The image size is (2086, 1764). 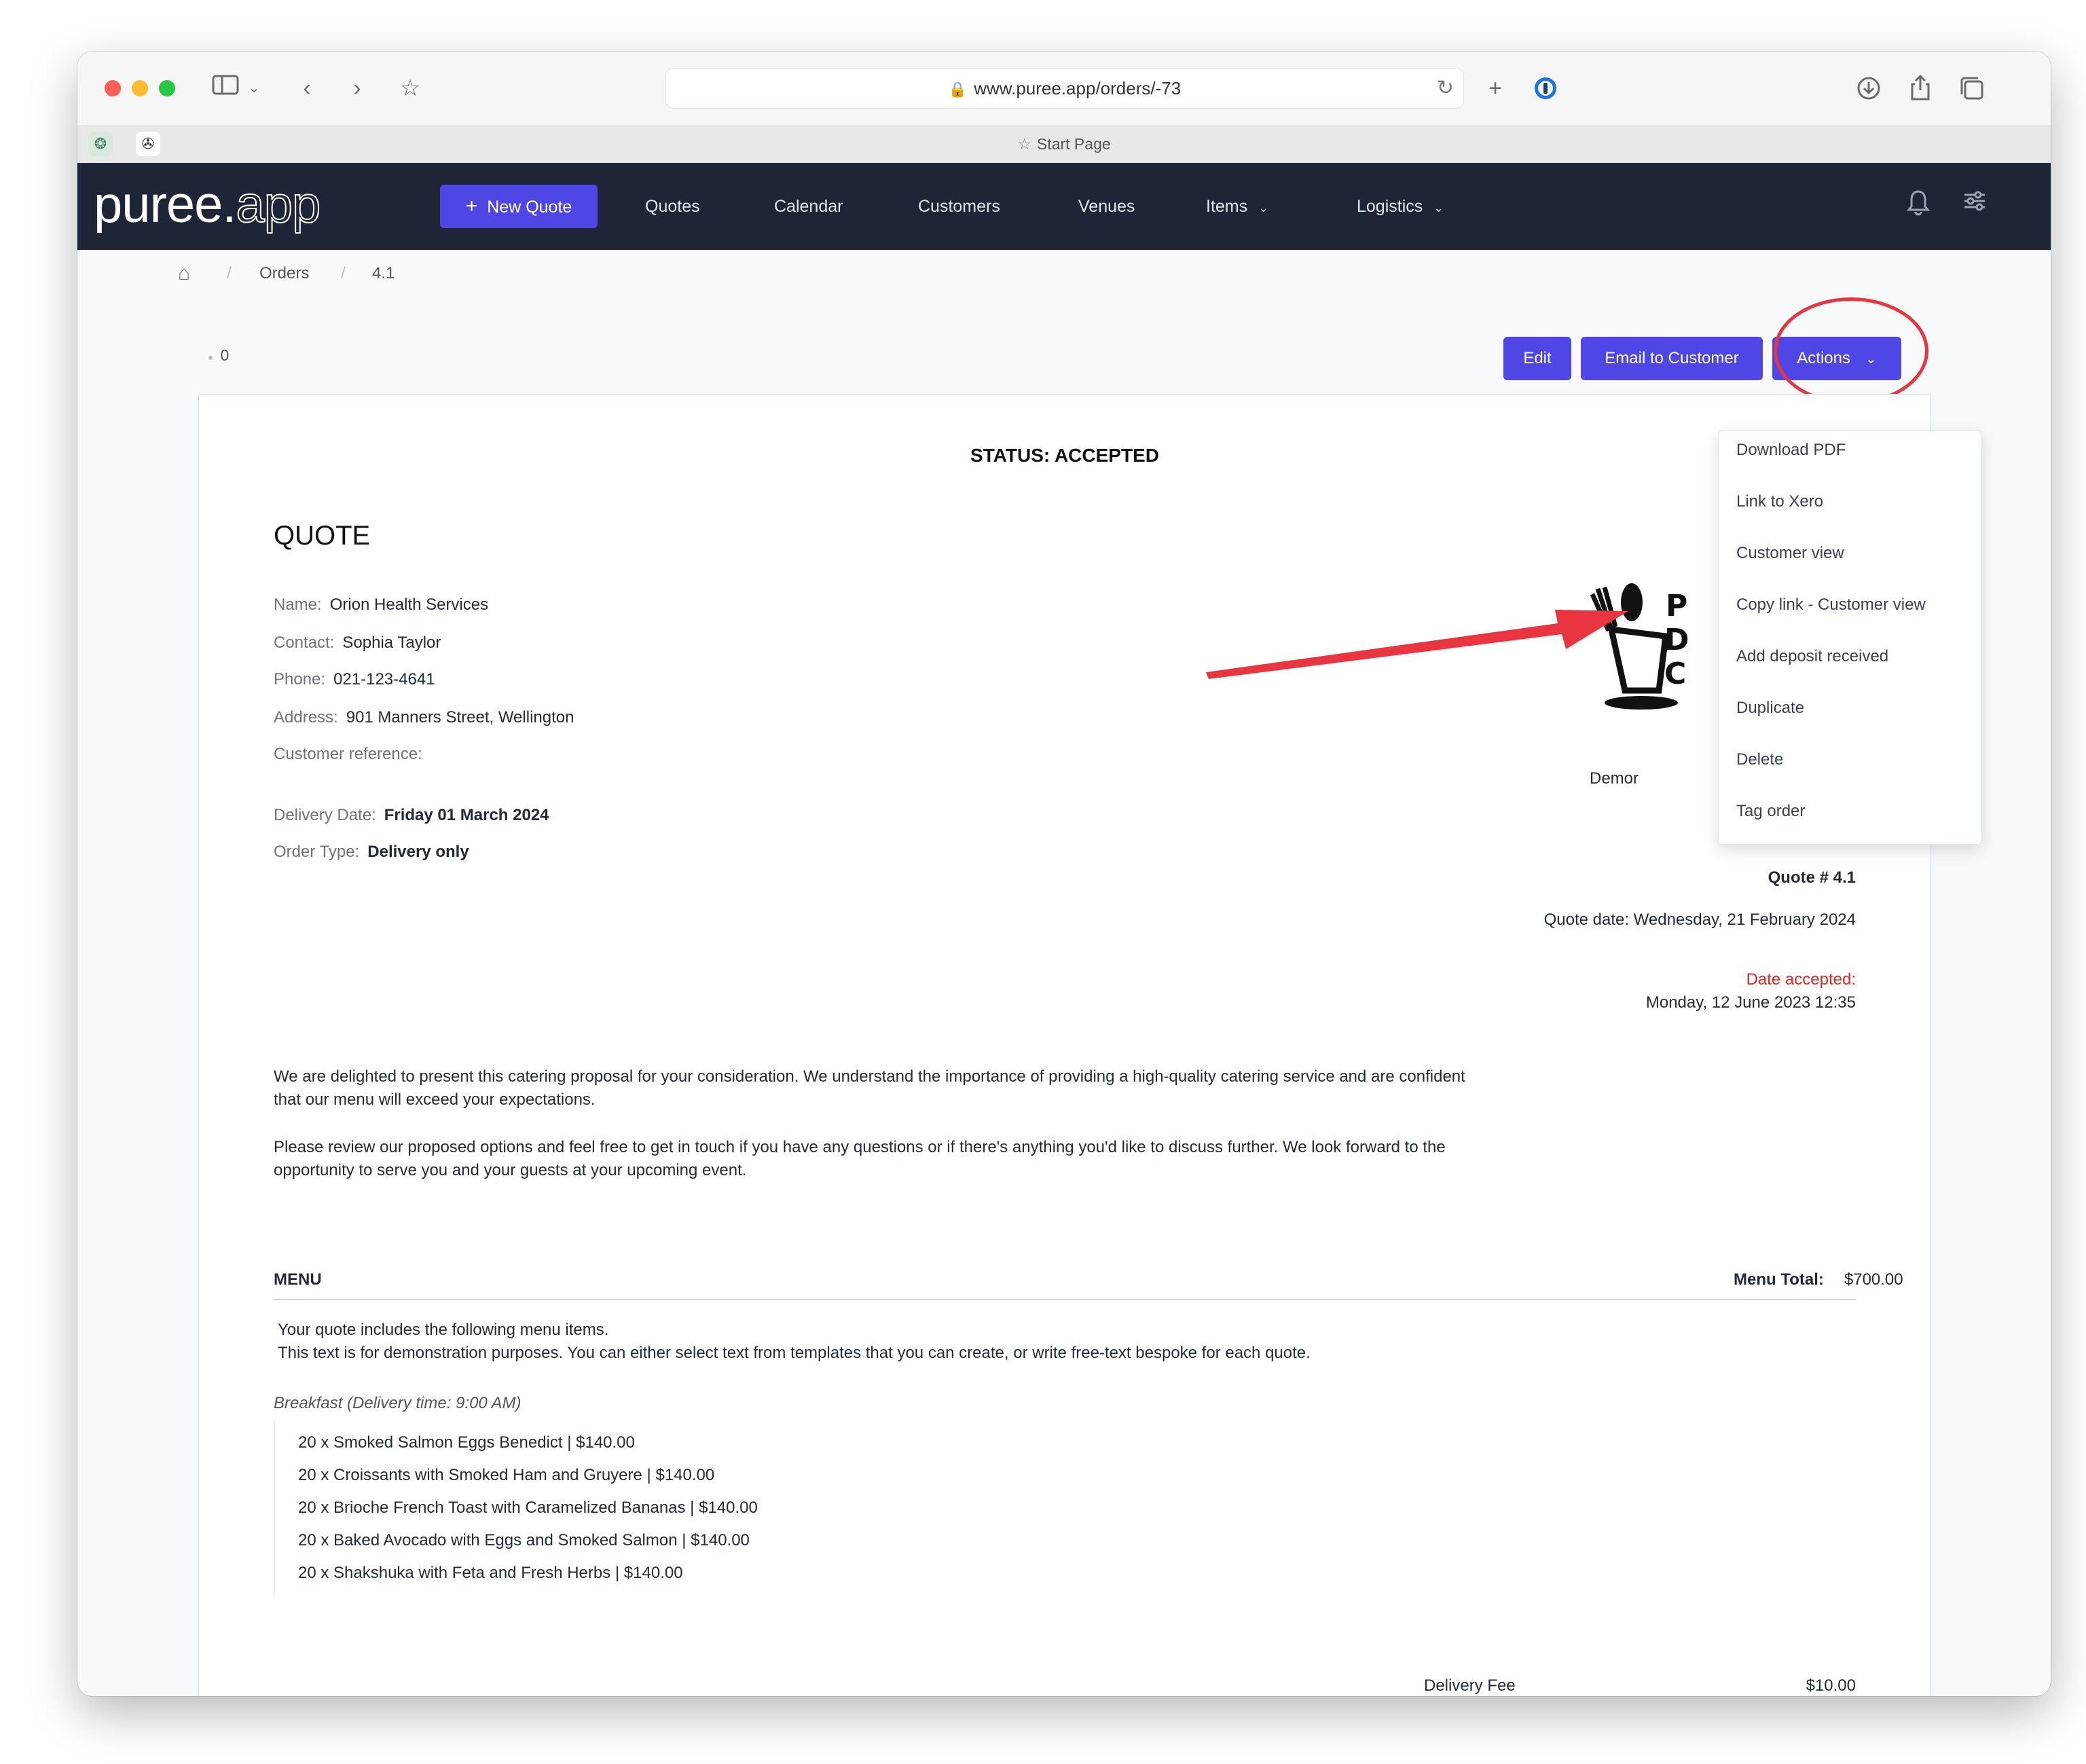 I want to click on bookmark-star-icon: ☆, so click(x=410, y=88).